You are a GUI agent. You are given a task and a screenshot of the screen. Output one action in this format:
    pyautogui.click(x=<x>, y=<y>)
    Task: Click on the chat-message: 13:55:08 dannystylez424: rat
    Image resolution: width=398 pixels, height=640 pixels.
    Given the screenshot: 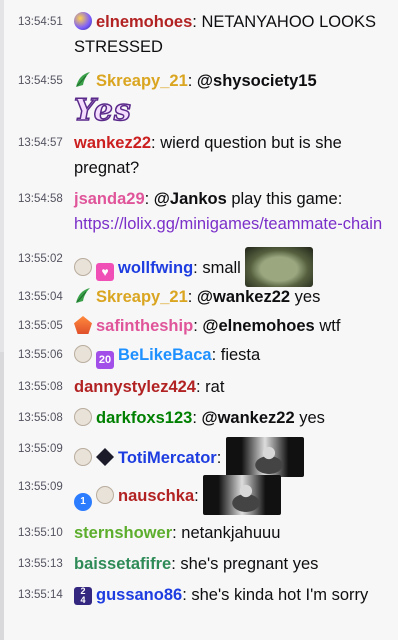 What is the action you would take?
    pyautogui.click(x=199, y=384)
    